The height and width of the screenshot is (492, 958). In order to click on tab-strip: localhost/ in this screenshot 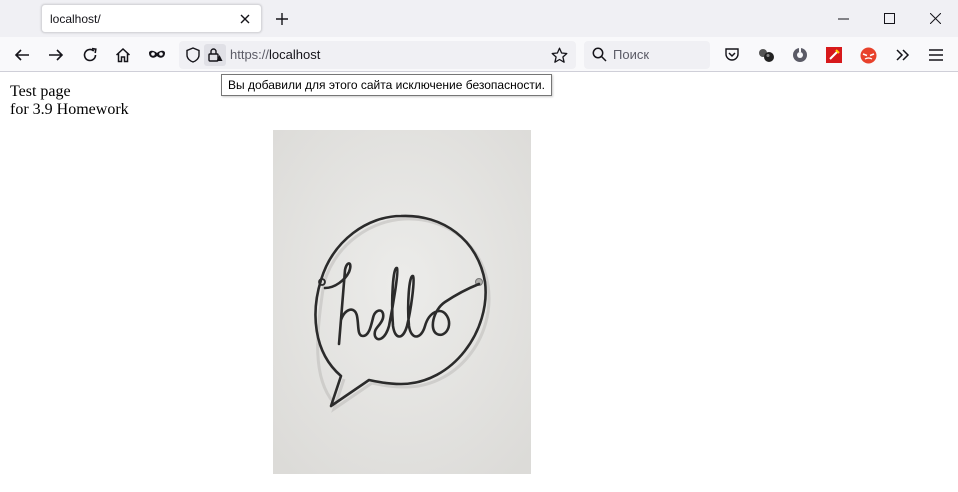, I will do `click(479, 18)`.